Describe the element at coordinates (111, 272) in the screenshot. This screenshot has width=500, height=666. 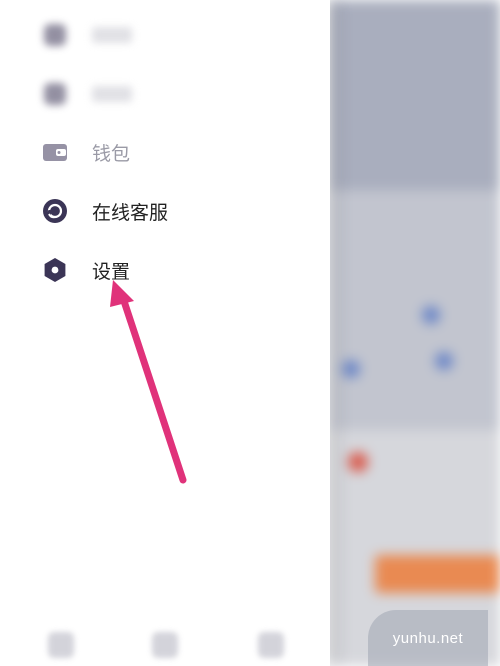
I see `menu-item-label: 设置` at that location.